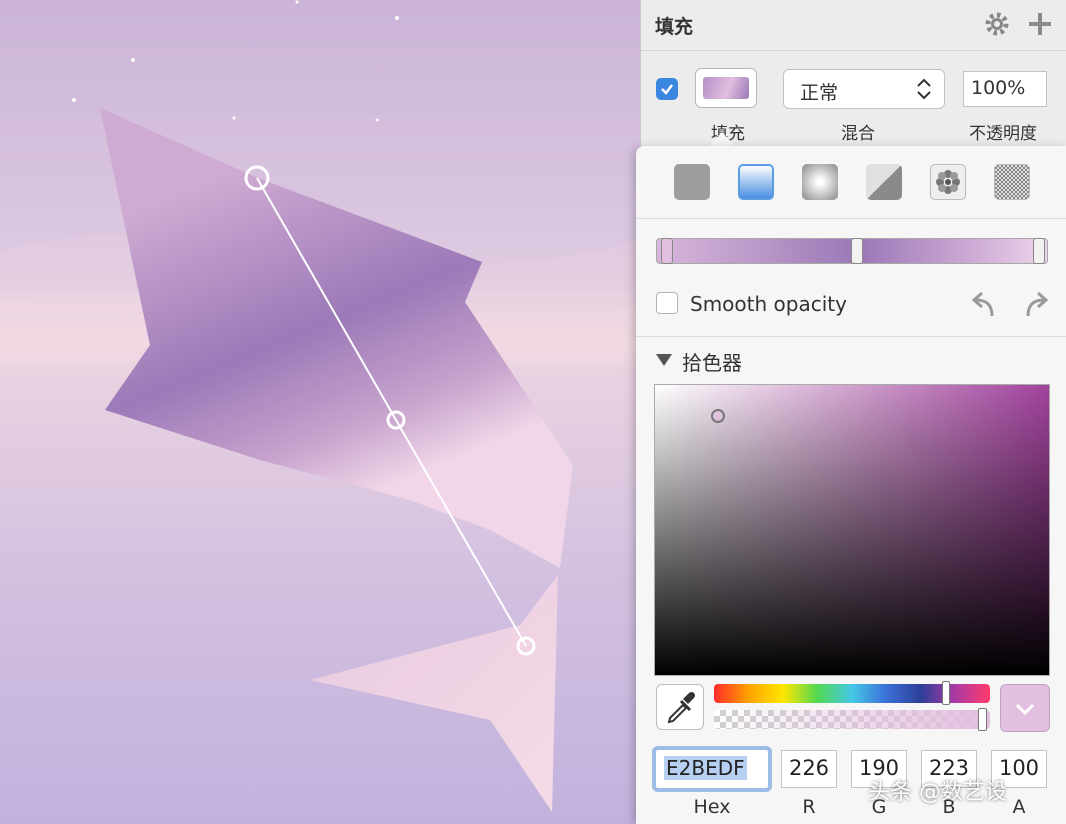 This screenshot has height=824, width=1066. What do you see at coordinates (1003, 134) in the screenshot?
I see `opacity-label: 不透明度` at bounding box center [1003, 134].